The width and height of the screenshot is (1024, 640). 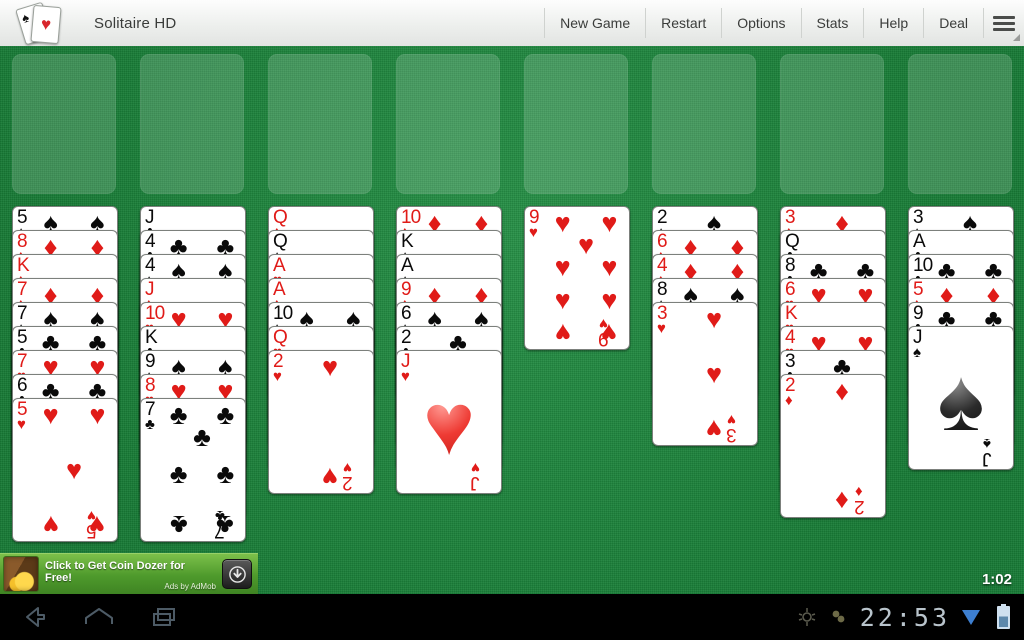 I want to click on menu-item-deal: Deal, so click(x=954, y=23).